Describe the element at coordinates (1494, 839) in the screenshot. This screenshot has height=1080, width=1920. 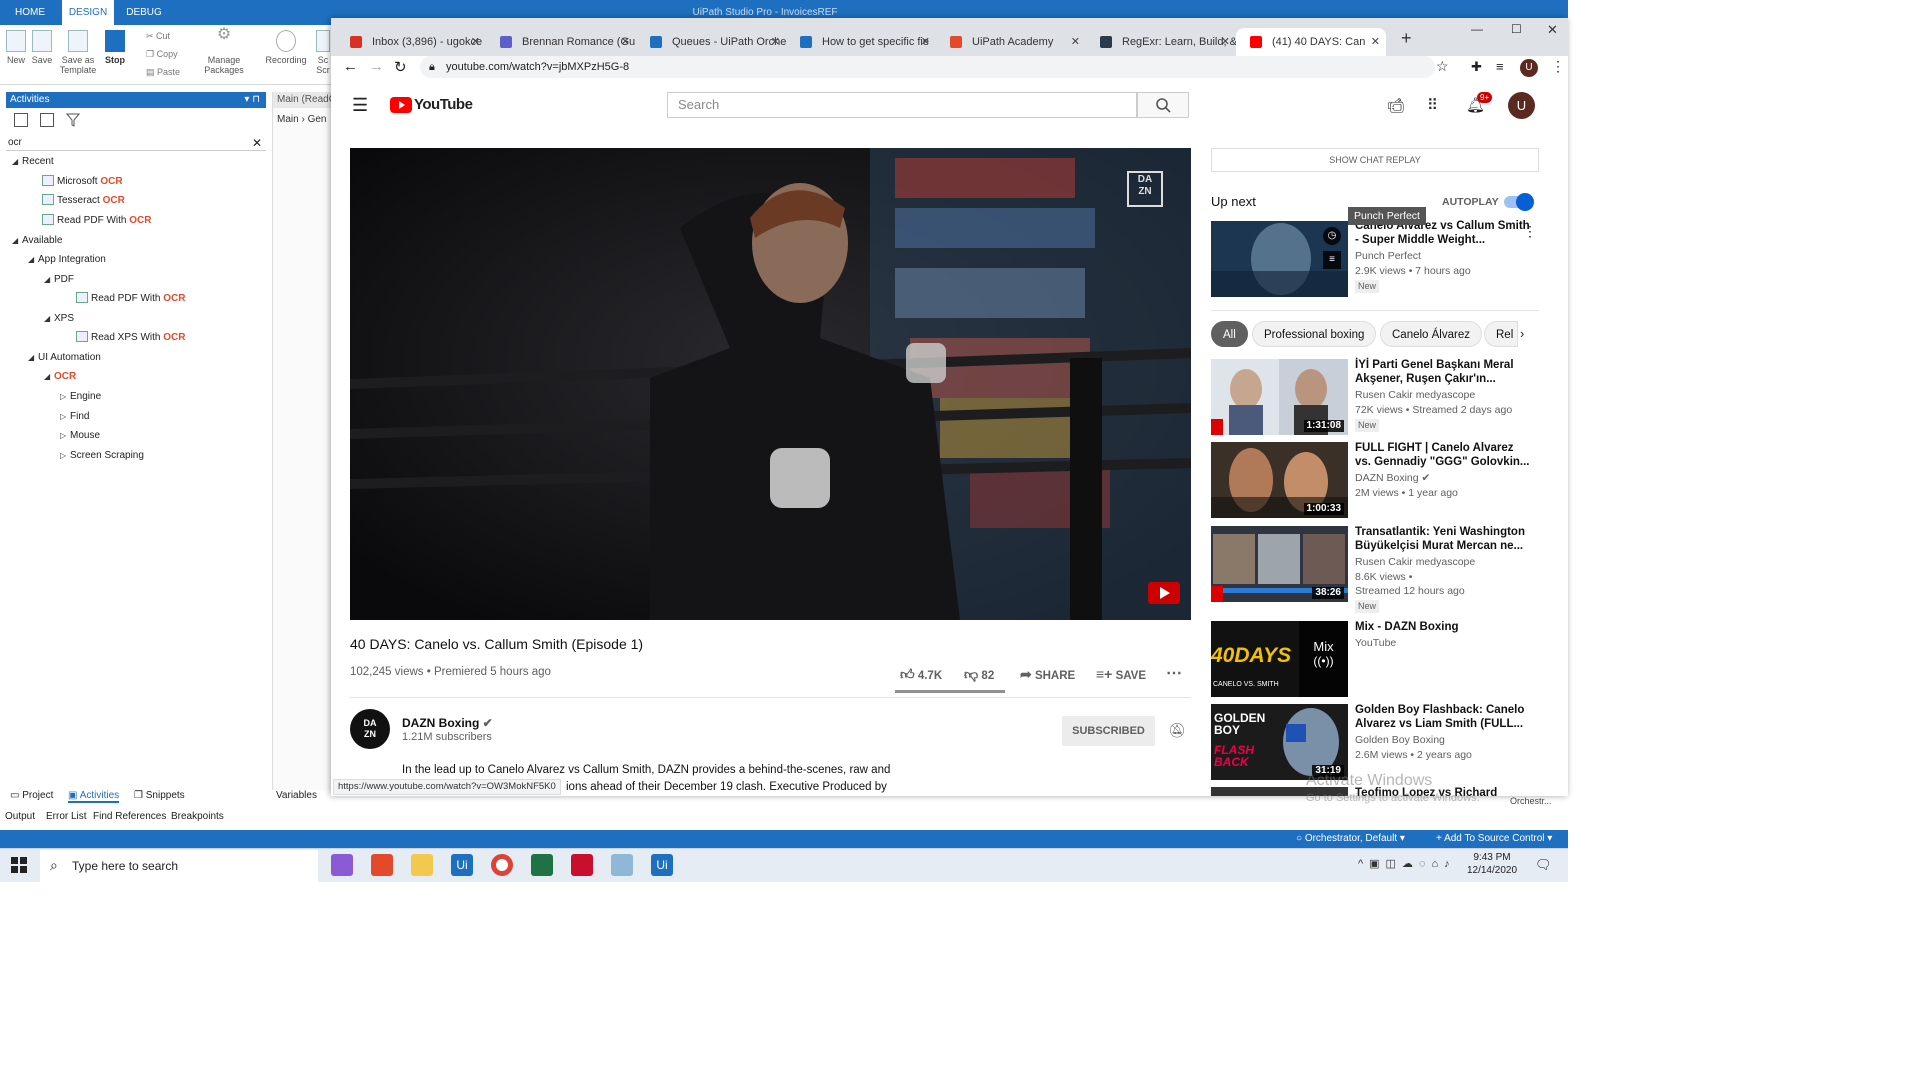
I see `add-source-control: + Add To Source Control ▾` at that location.